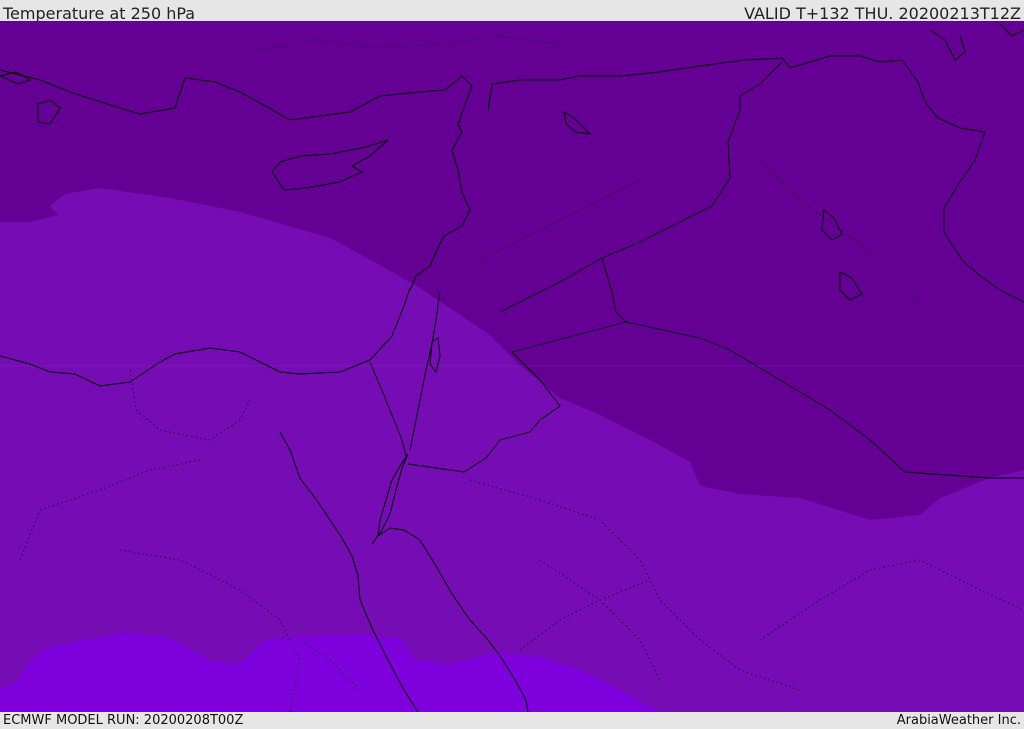 The image size is (1024, 729). What do you see at coordinates (958, 720) in the screenshot?
I see `credit-label: ArabiaWeather Inc.` at bounding box center [958, 720].